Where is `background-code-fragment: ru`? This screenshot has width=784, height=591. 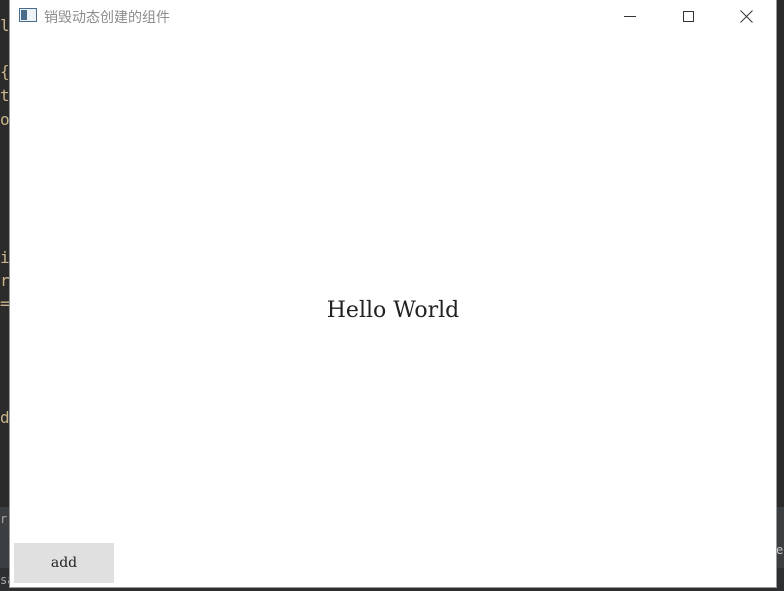
background-code-fragment: ru is located at coordinates (5, 280).